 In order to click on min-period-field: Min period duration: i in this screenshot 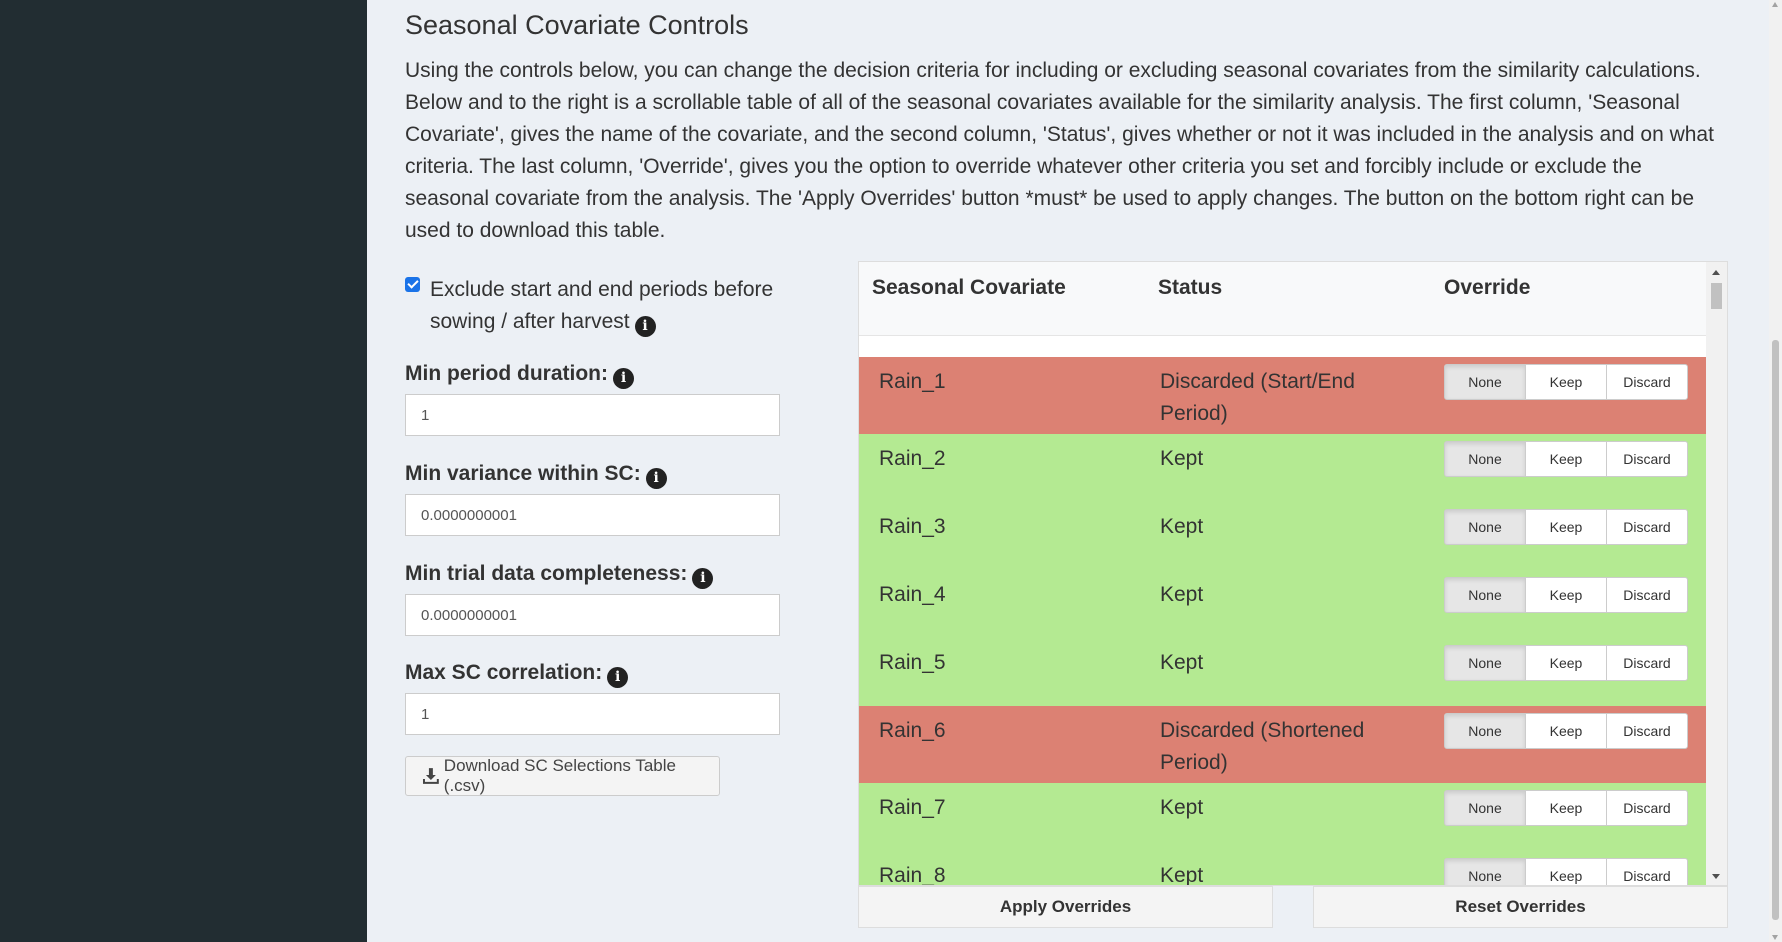, I will do `click(592, 399)`.